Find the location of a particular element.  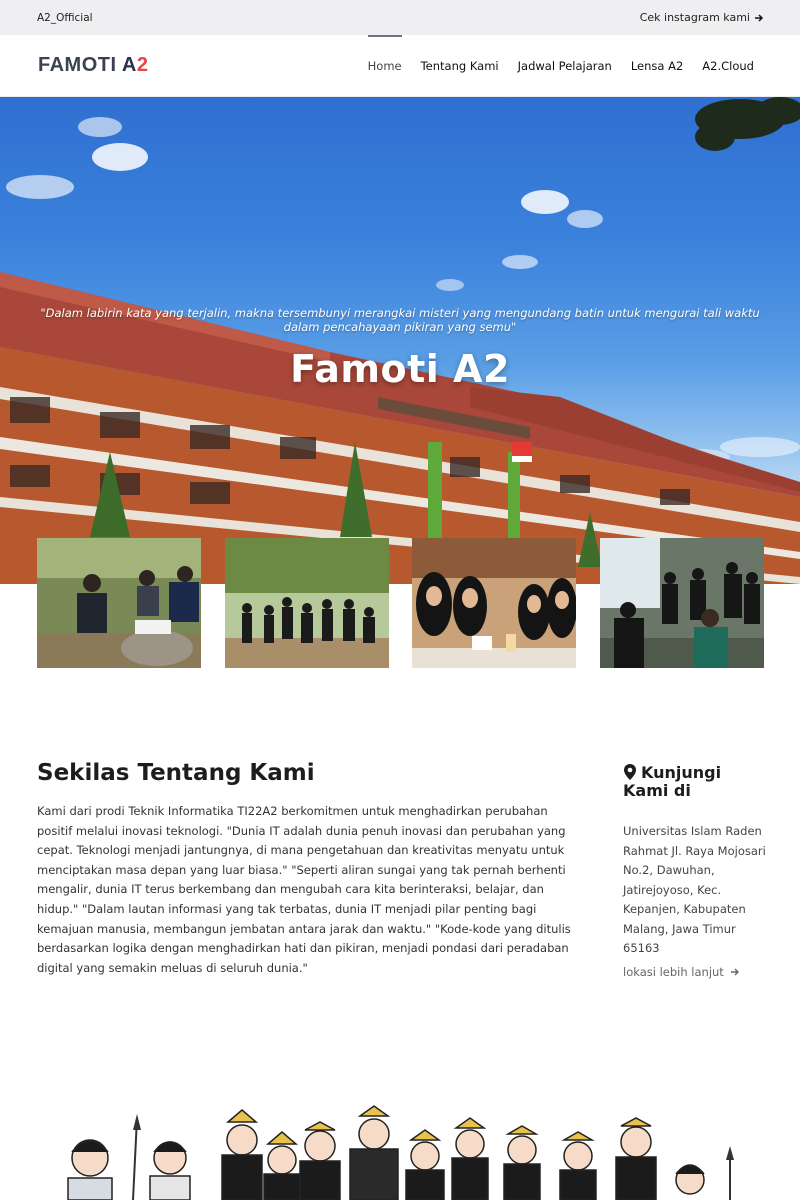

group-photo-cafe-icon is located at coordinates (494, 603).